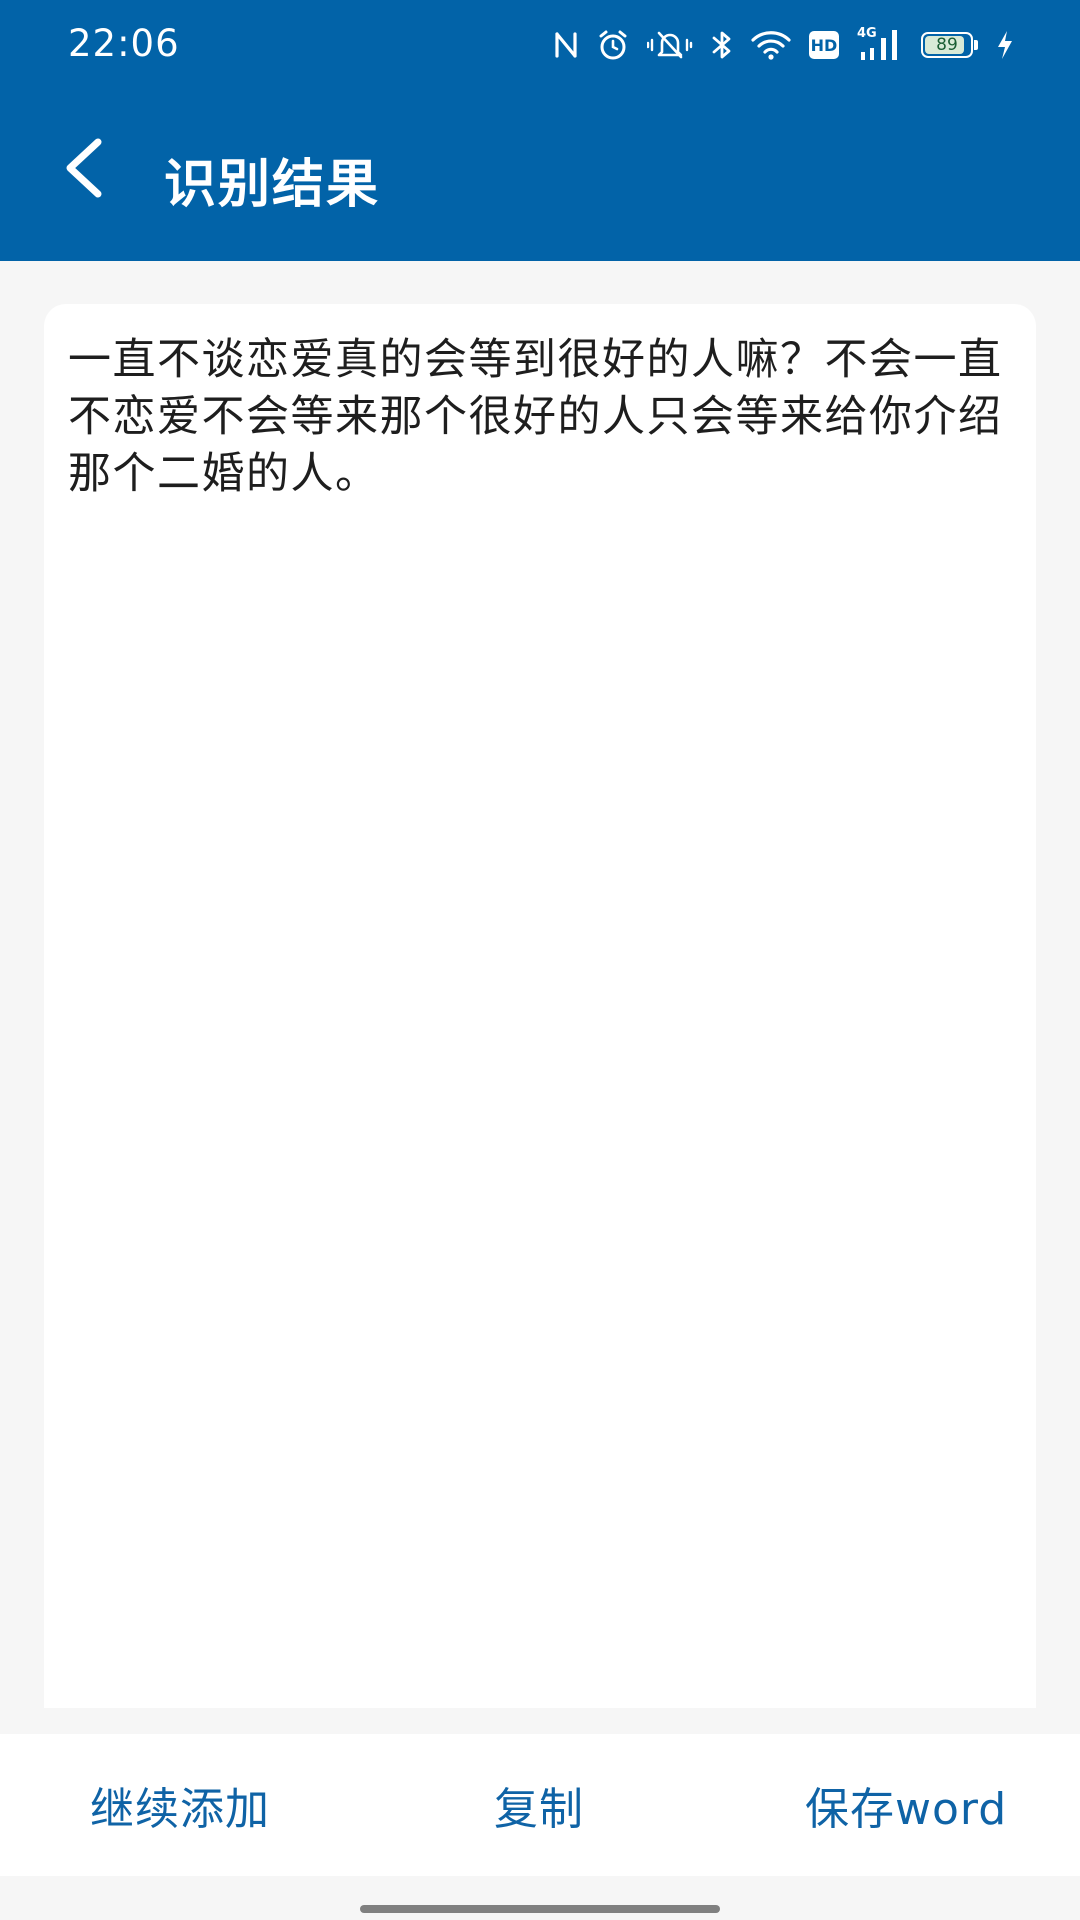 The height and width of the screenshot is (1920, 1080). I want to click on page-title: 识别结果, so click(272, 185).